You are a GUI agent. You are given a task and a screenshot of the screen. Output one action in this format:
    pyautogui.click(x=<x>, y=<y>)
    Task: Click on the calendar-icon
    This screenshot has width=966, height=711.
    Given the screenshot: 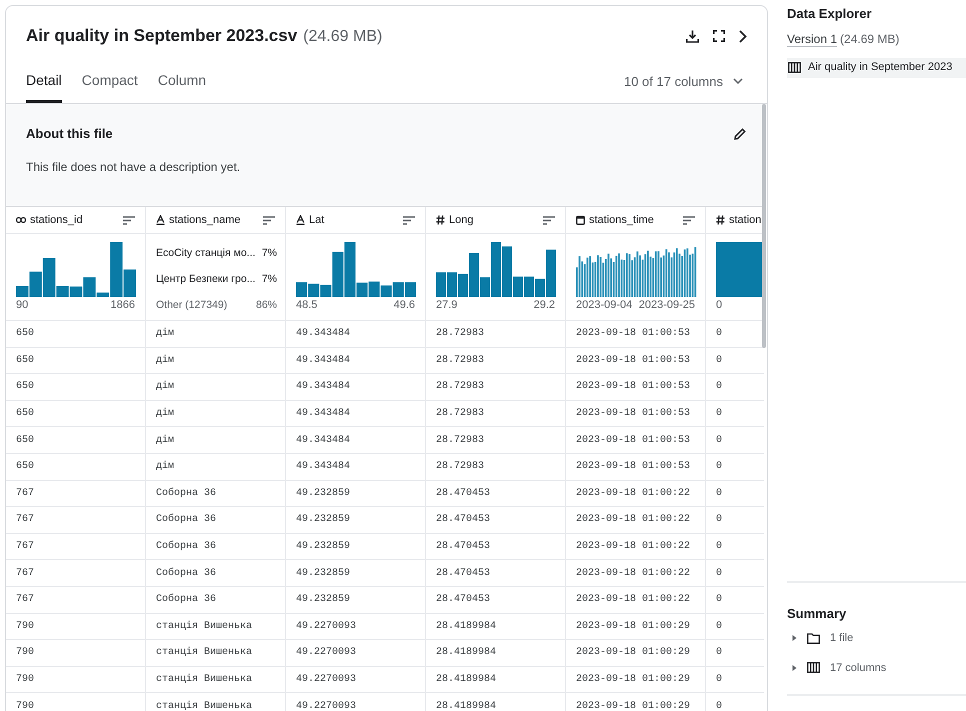 What is the action you would take?
    pyautogui.click(x=580, y=220)
    